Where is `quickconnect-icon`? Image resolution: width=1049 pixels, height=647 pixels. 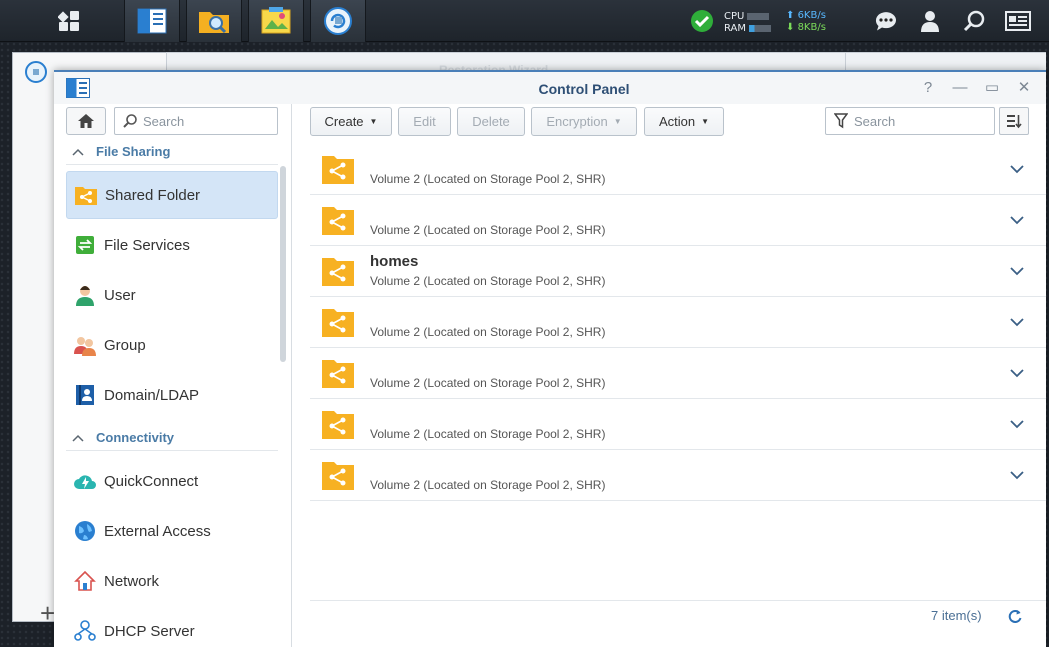
quickconnect-icon is located at coordinates (85, 481).